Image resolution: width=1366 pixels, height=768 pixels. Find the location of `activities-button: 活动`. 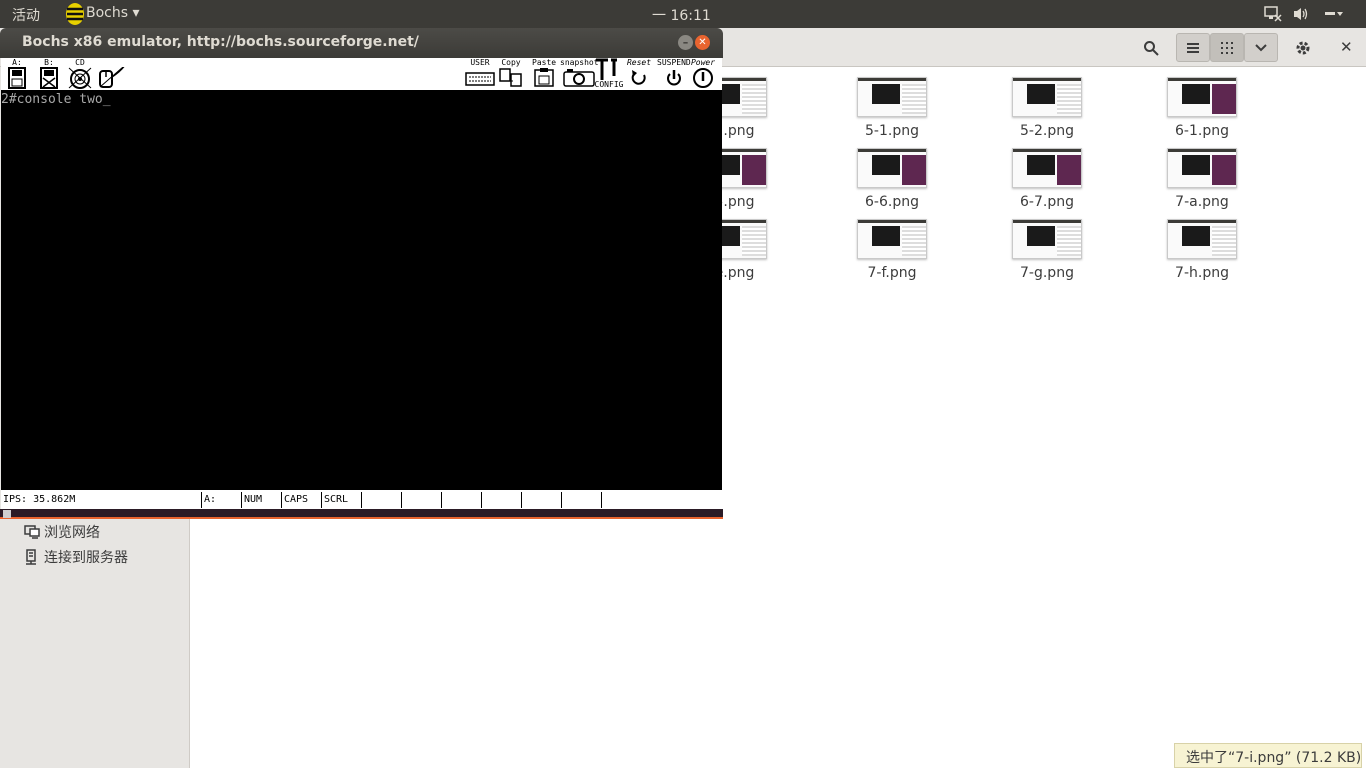

activities-button: 活动 is located at coordinates (26, 15).